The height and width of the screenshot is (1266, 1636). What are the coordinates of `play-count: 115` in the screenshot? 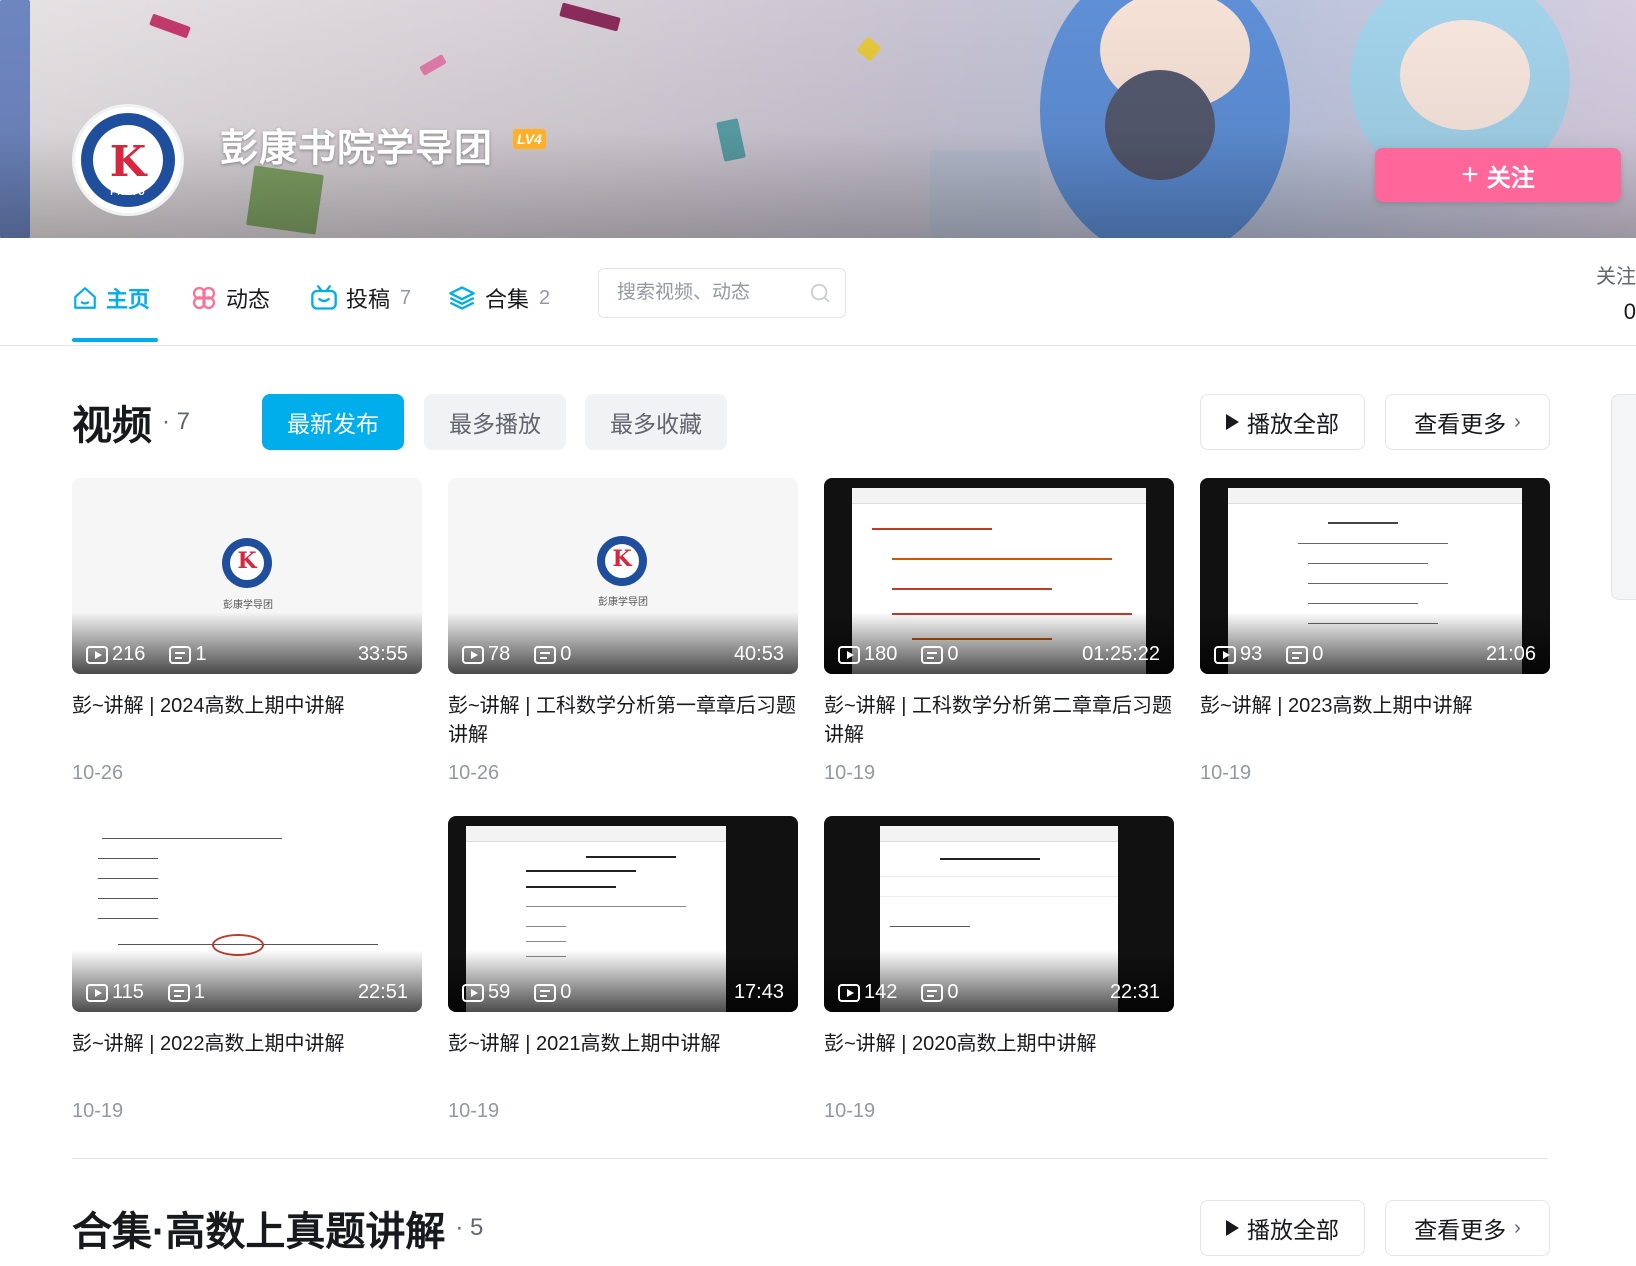 It's located at (128, 992).